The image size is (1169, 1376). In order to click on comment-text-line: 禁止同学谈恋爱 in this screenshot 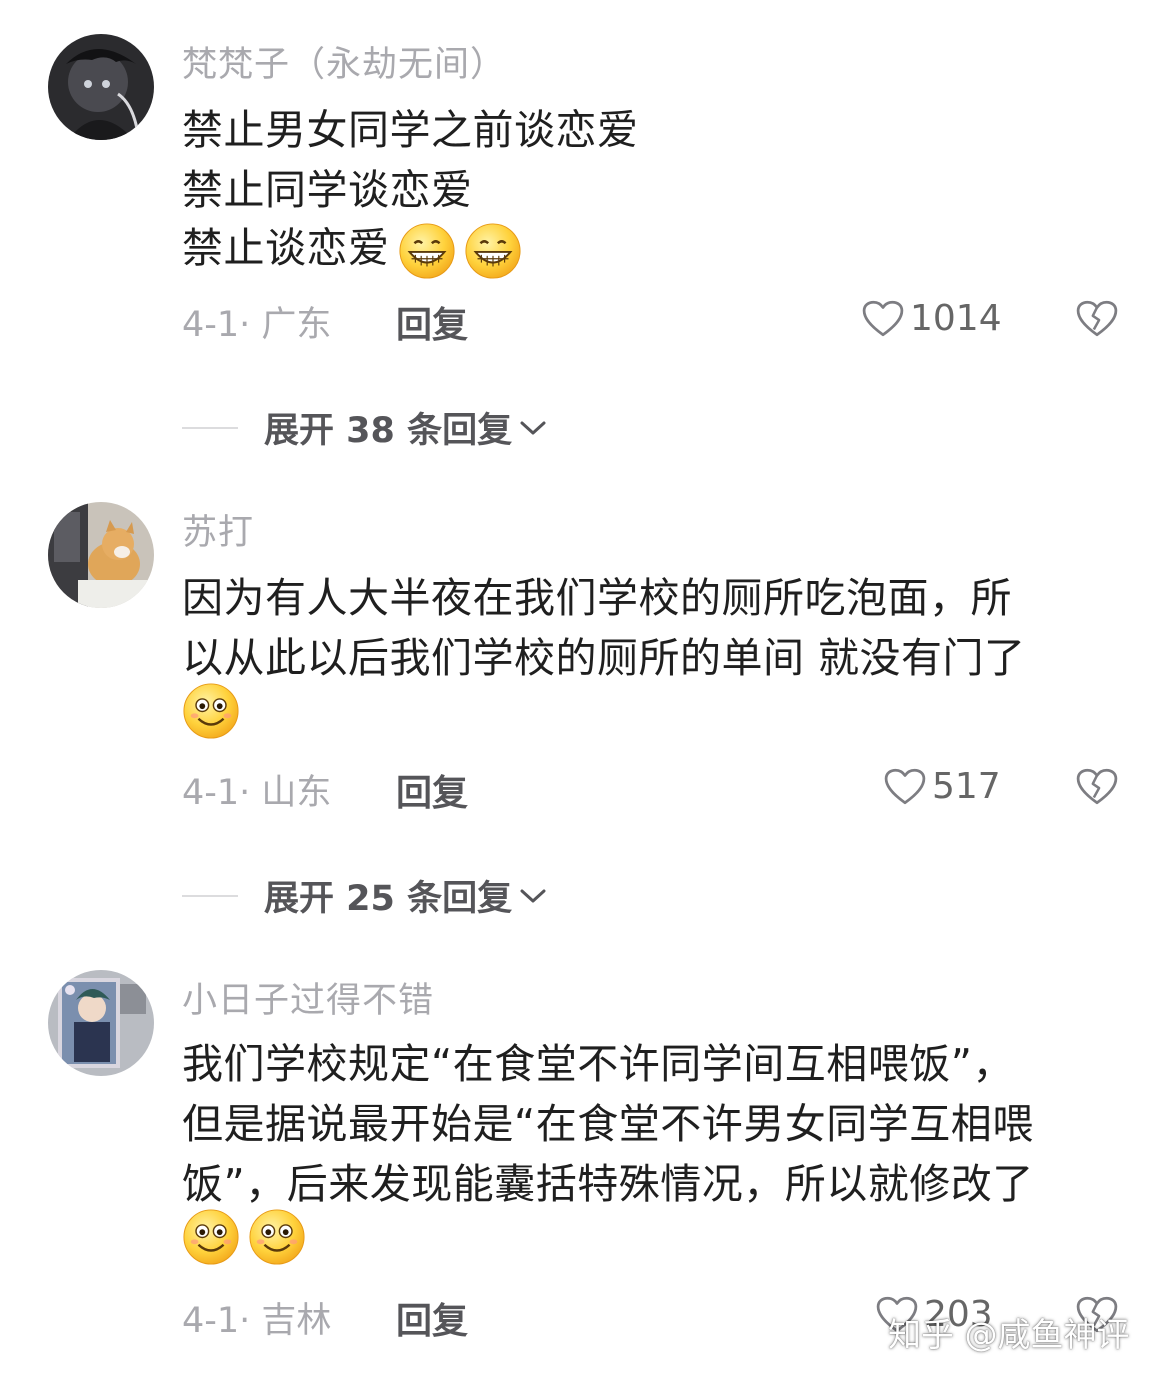, I will do `click(327, 190)`.